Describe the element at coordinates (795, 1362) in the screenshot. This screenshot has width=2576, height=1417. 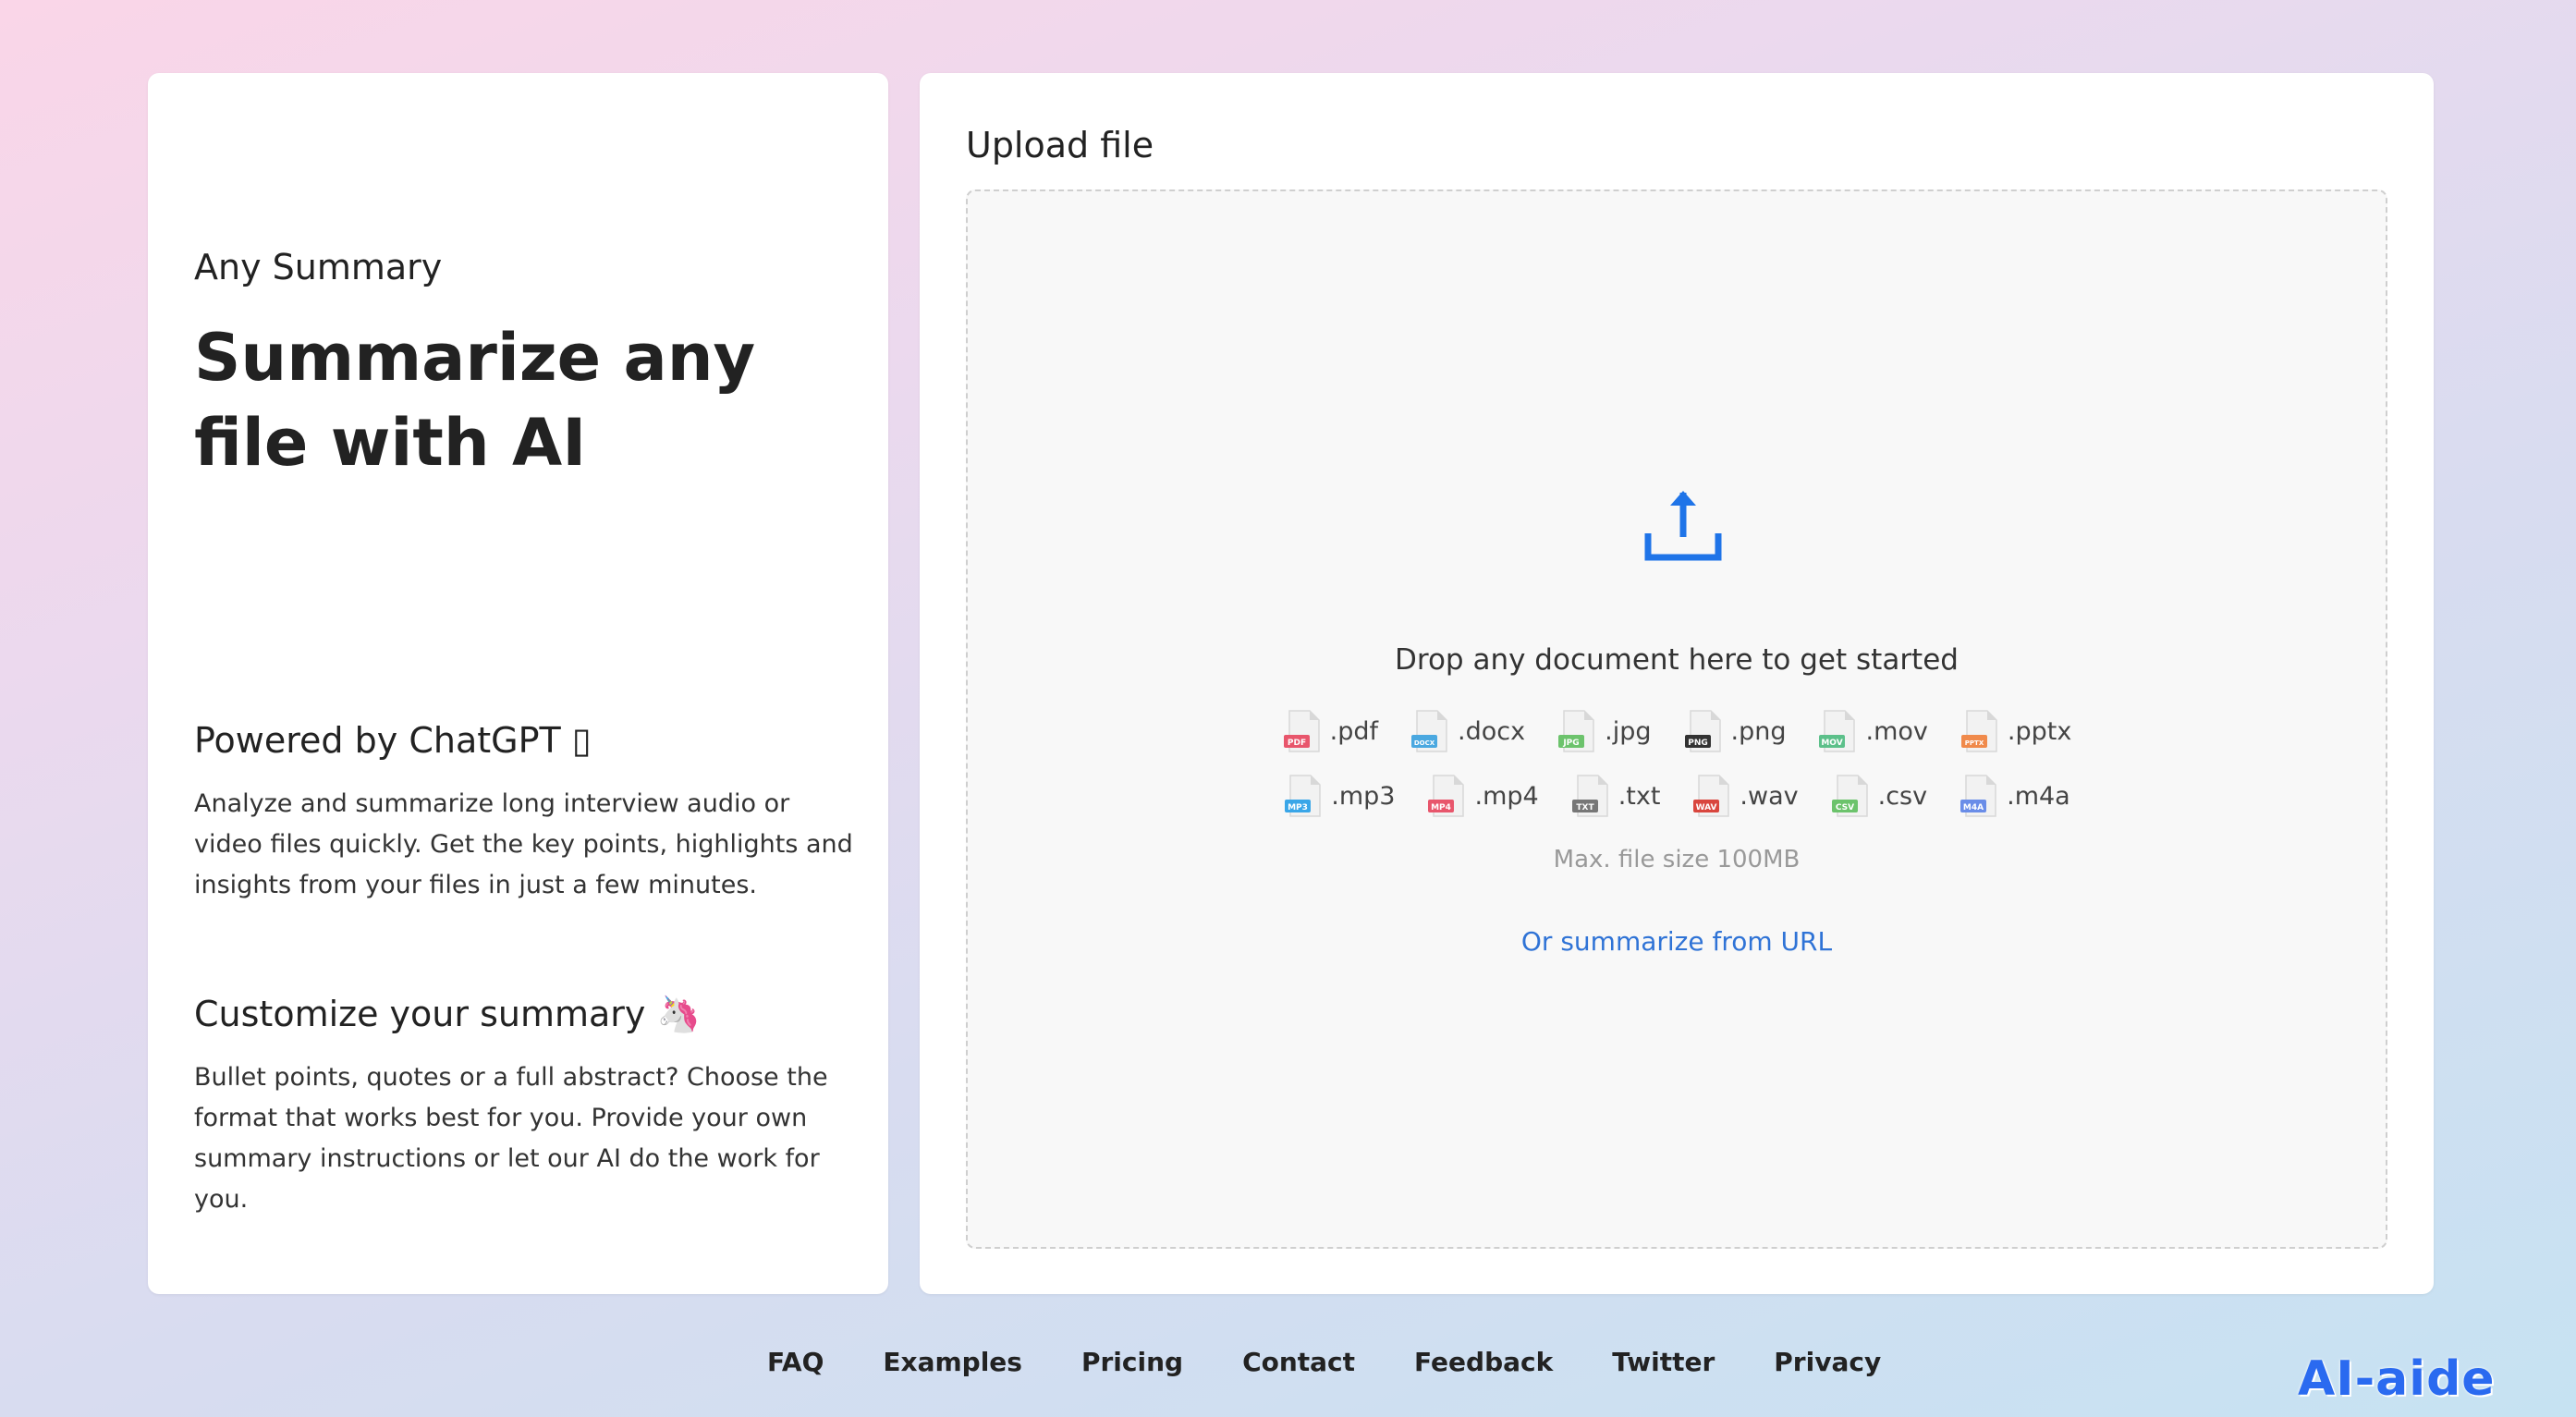
I see `footer-link-faq: FAQ` at that location.